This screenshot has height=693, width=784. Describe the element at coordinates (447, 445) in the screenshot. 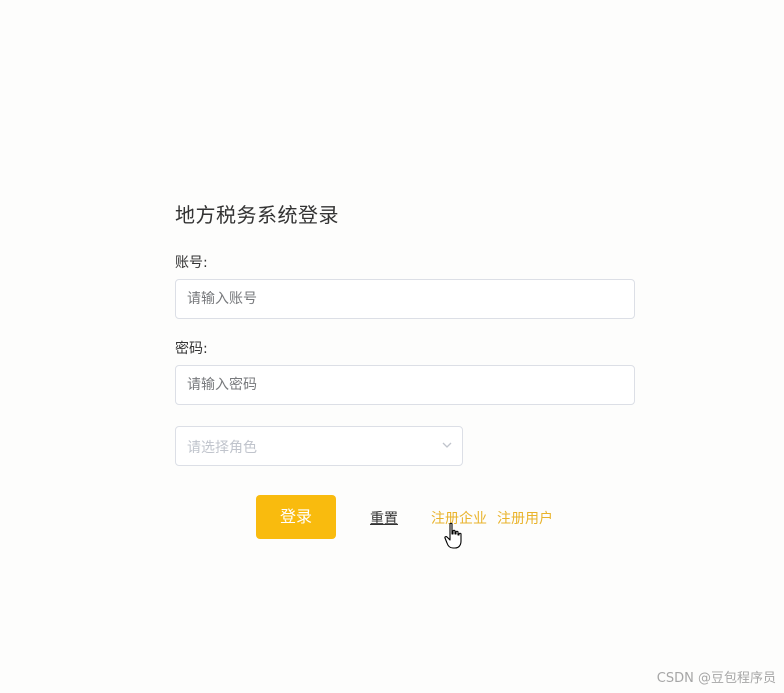

I see `chevron-down-icon` at that location.